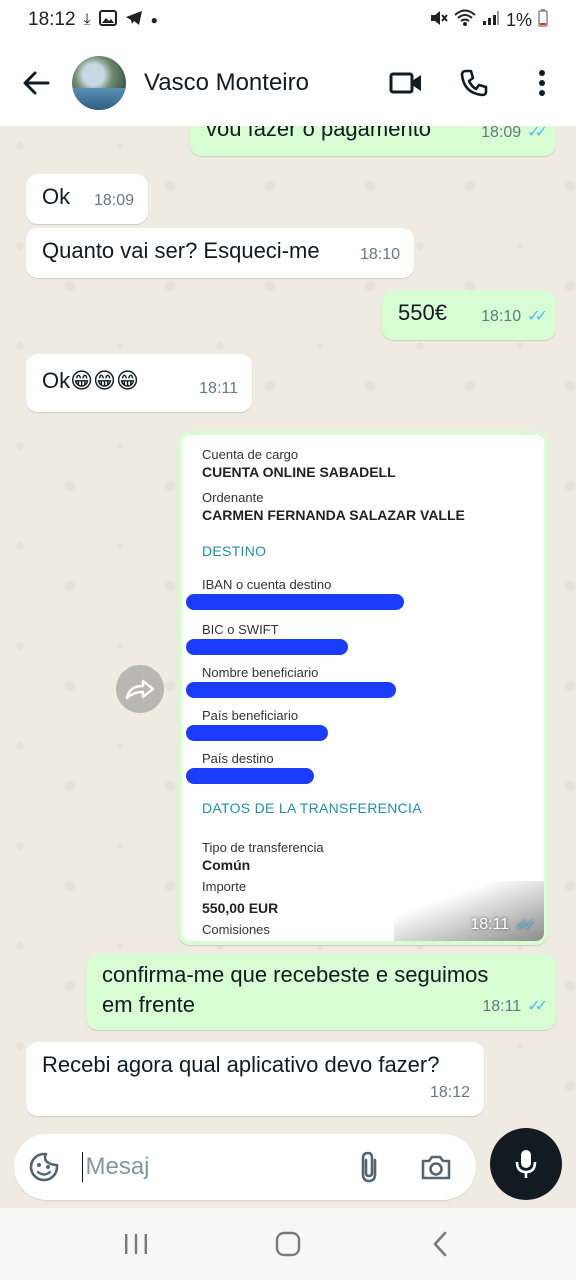 Image resolution: width=576 pixels, height=1280 pixels. Describe the element at coordinates (99, 83) in the screenshot. I see `avatar` at that location.